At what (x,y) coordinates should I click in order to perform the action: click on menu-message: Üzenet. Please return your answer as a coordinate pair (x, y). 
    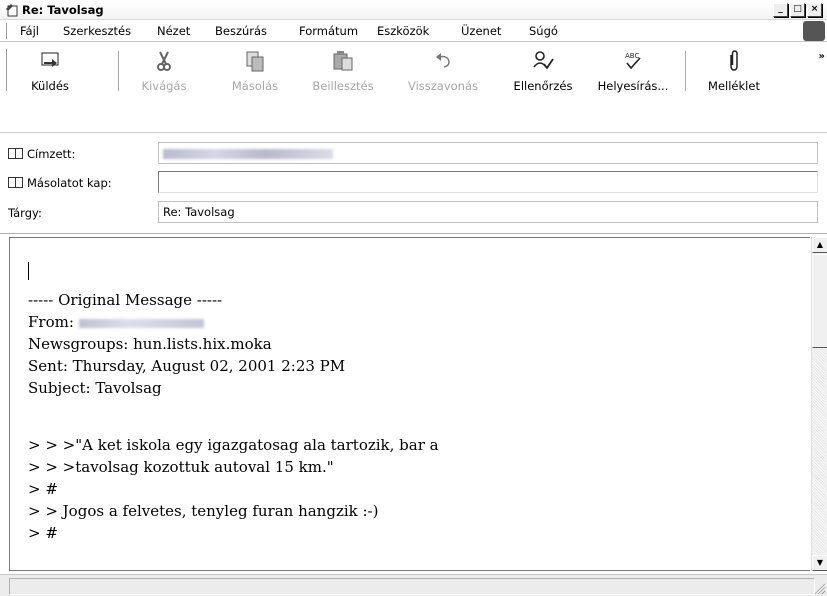
    Looking at the image, I should click on (481, 31).